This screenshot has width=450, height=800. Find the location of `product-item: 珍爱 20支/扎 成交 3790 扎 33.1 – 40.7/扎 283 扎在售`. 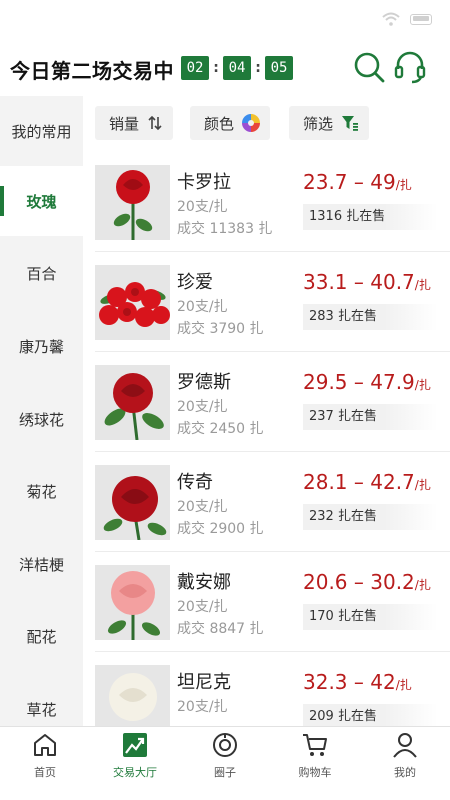

product-item: 珍爱 20支/扎 成交 3790 扎 33.1 – 40.7/扎 283 扎在售 is located at coordinates (266, 302).